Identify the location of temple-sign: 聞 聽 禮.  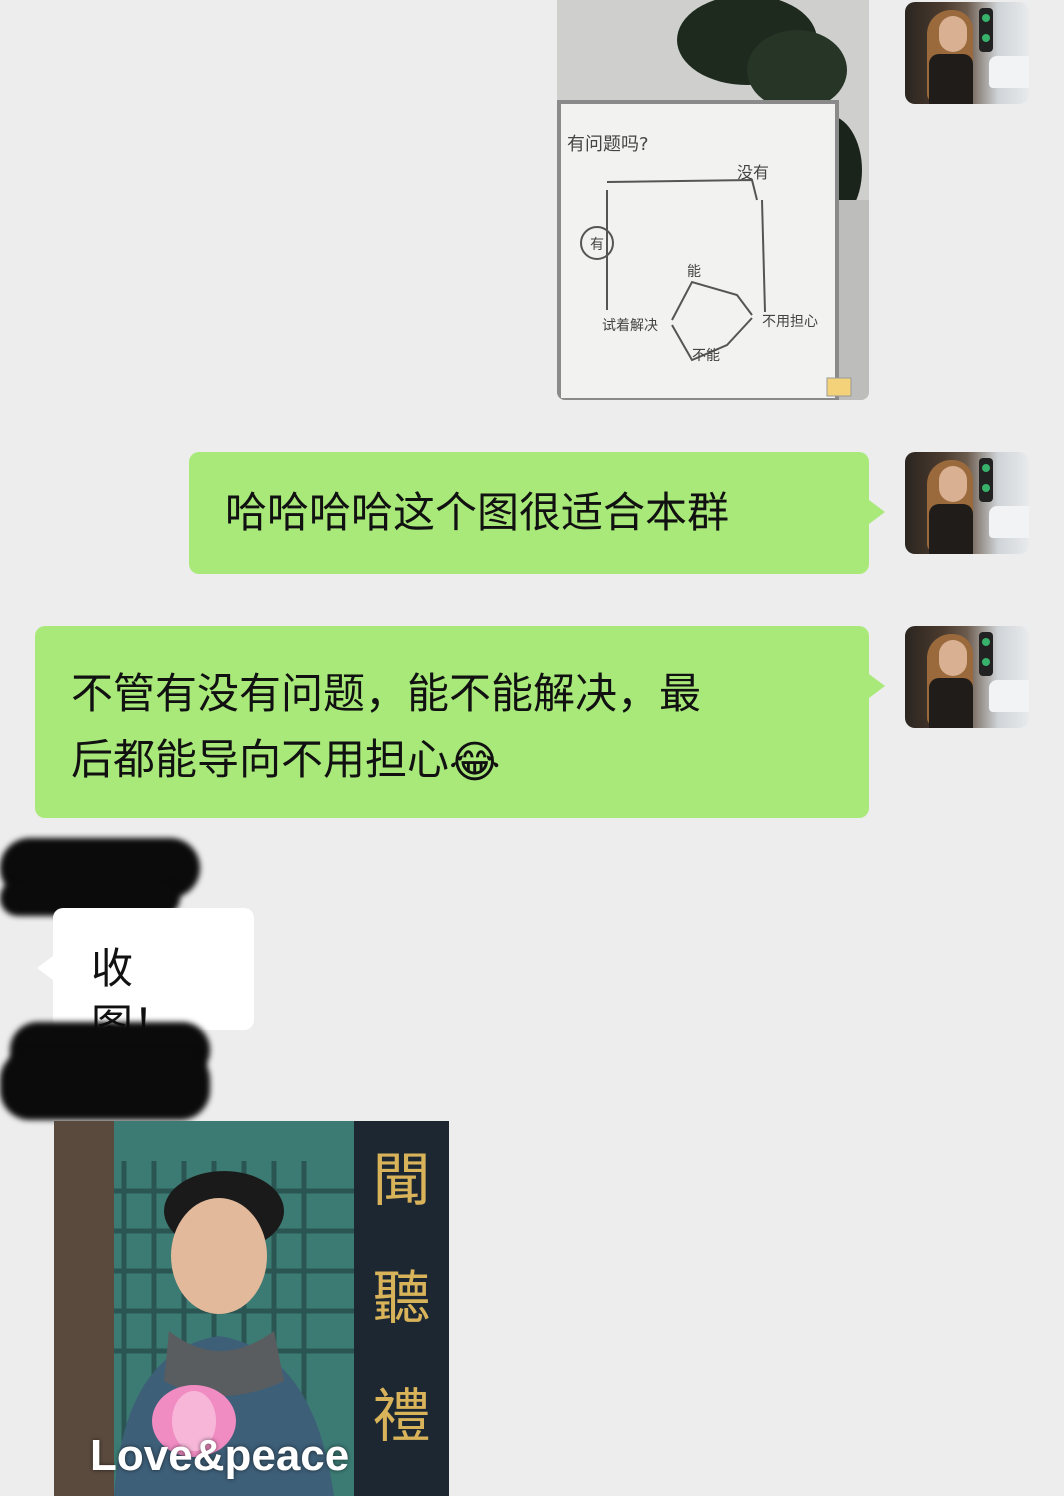
(401, 1308).